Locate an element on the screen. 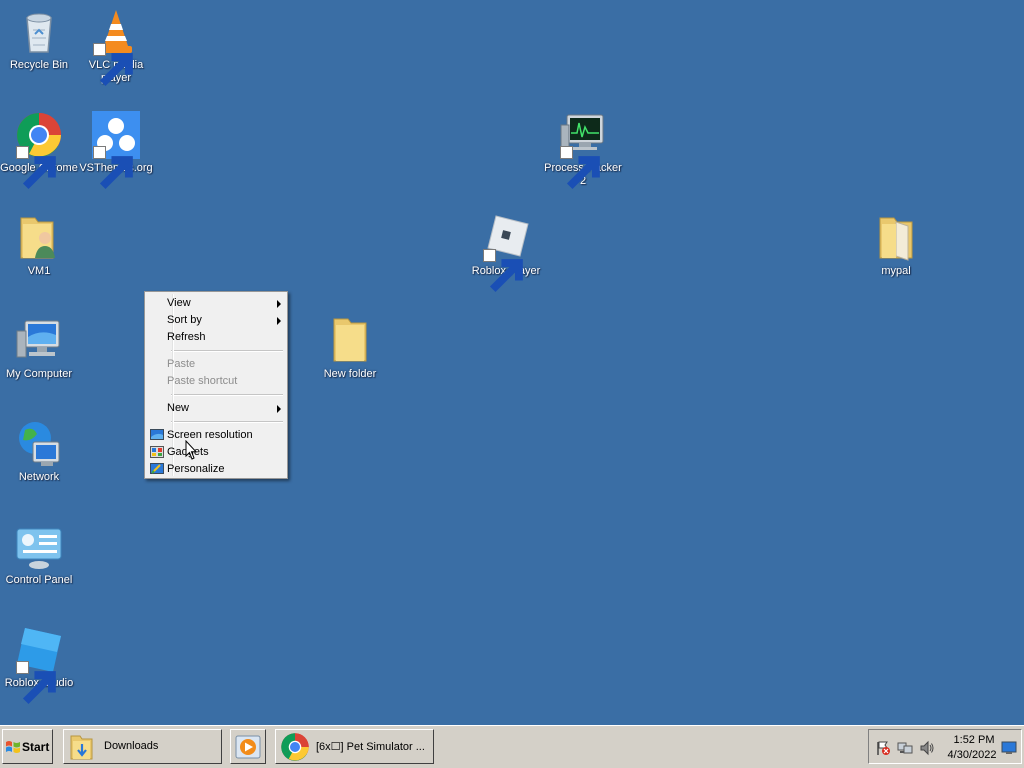 The image size is (1024, 768). windows-logo-icon is located at coordinates (13, 747).